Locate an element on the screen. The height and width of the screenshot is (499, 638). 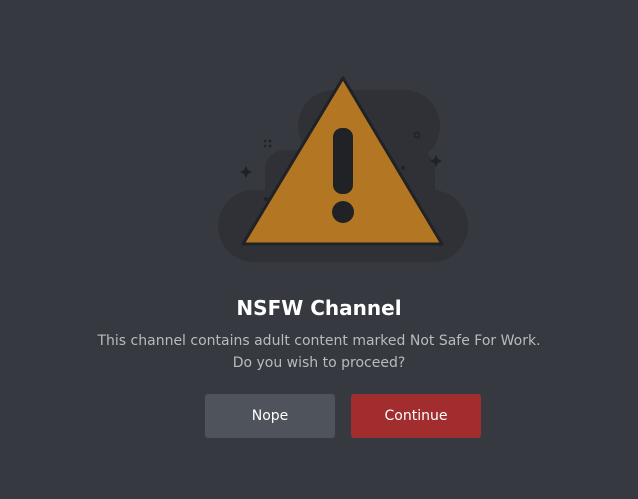
continue-button: Continue is located at coordinates (416, 416).